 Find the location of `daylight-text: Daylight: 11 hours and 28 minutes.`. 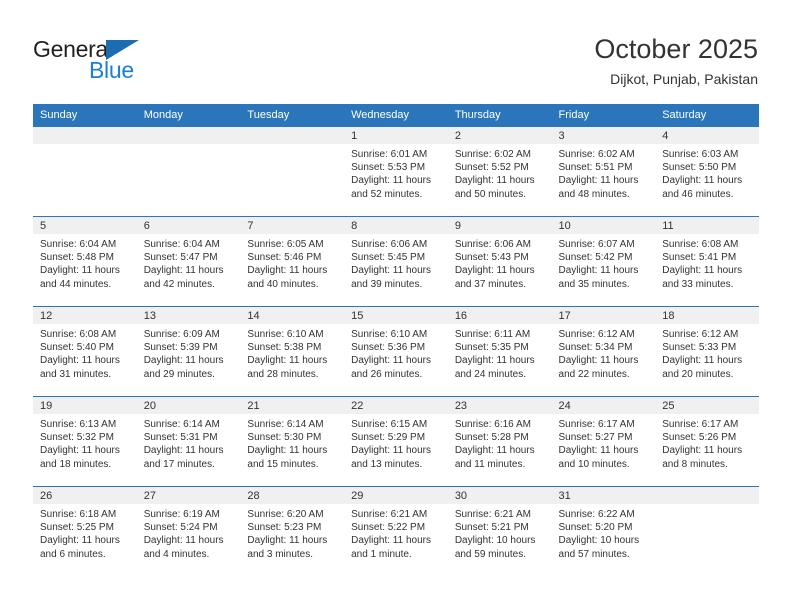

daylight-text: Daylight: 11 hours and 28 minutes. is located at coordinates (287, 367).